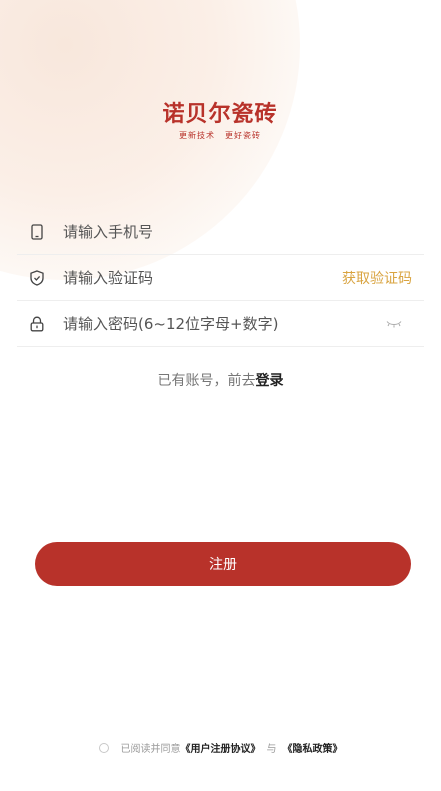 The image size is (441, 791). I want to click on login-prompt-text: 已有账号，前去, so click(206, 381).